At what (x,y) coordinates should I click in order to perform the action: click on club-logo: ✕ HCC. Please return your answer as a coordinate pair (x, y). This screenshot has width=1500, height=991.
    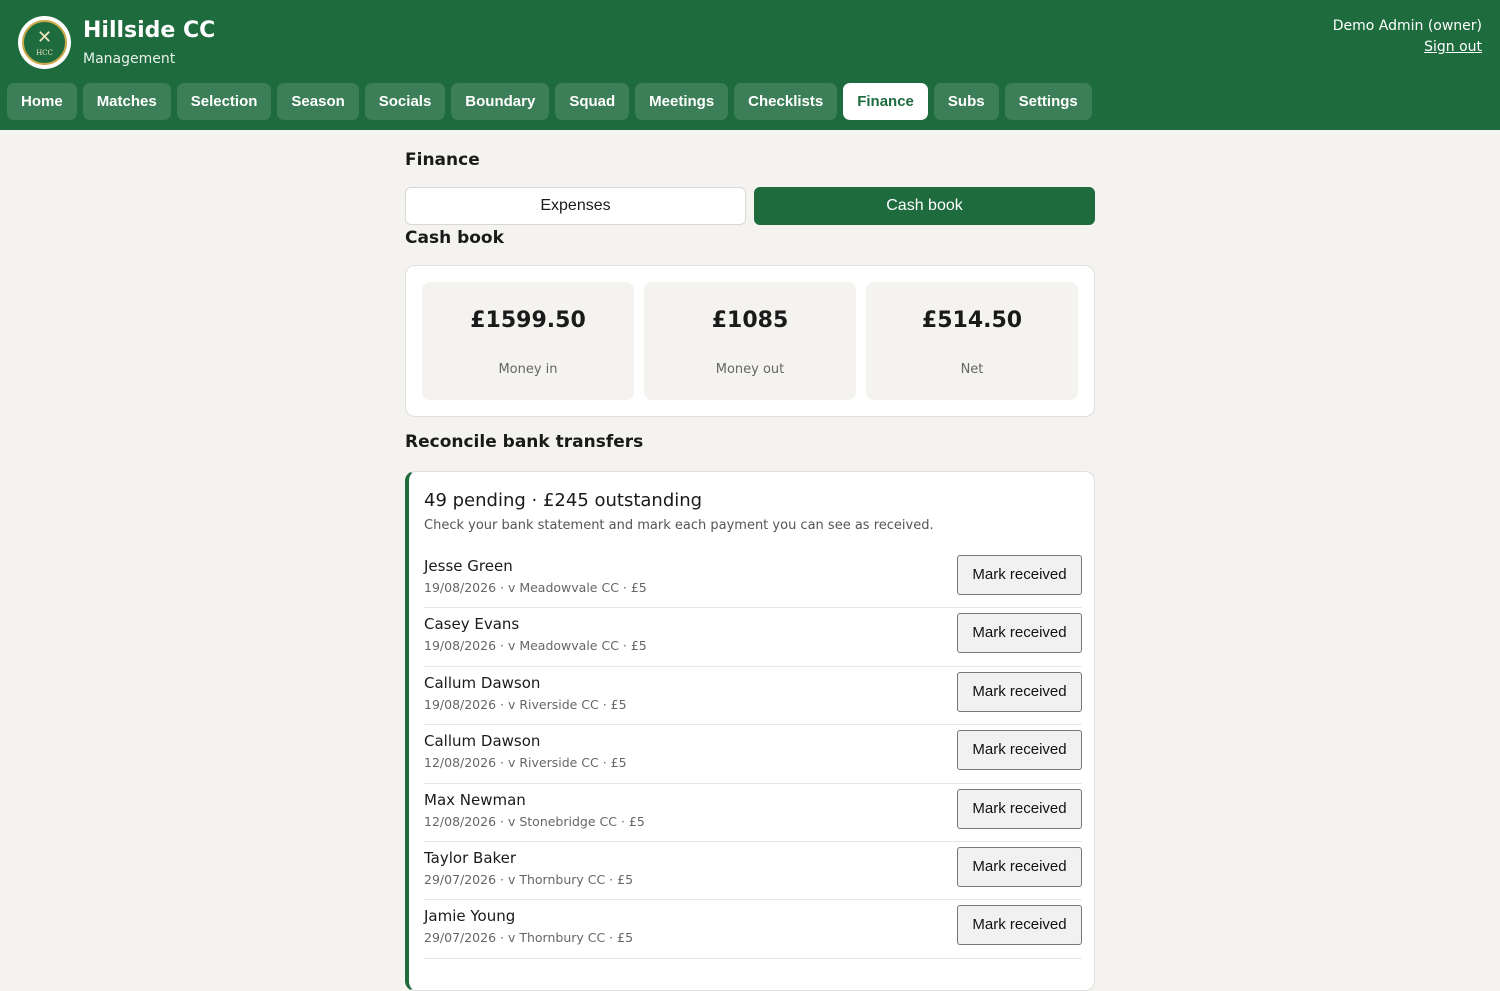
    Looking at the image, I should click on (44, 42).